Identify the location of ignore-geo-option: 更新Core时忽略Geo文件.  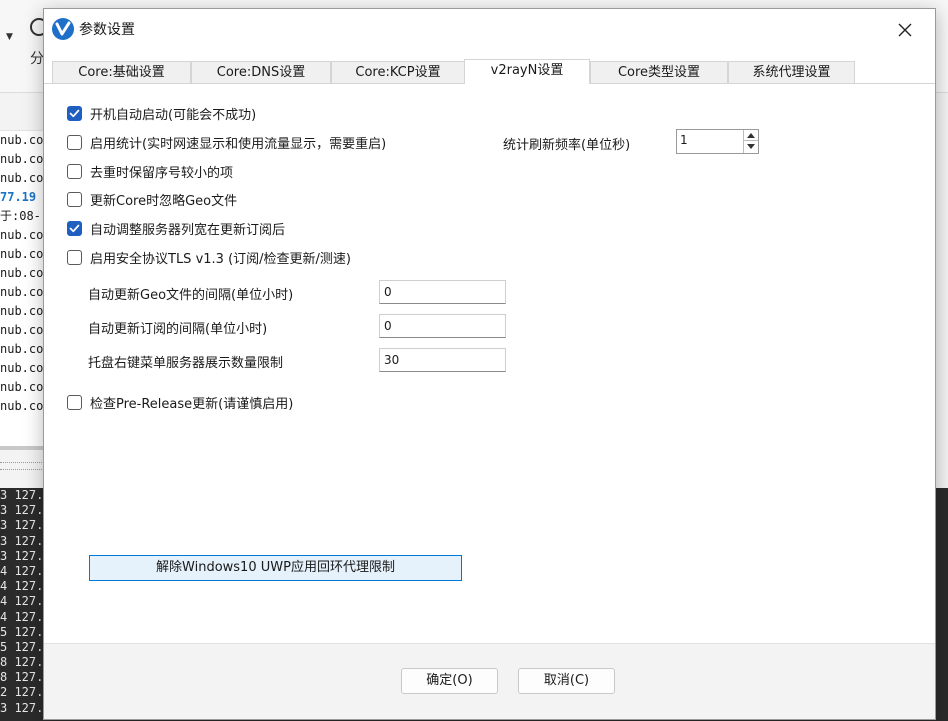
(152, 199).